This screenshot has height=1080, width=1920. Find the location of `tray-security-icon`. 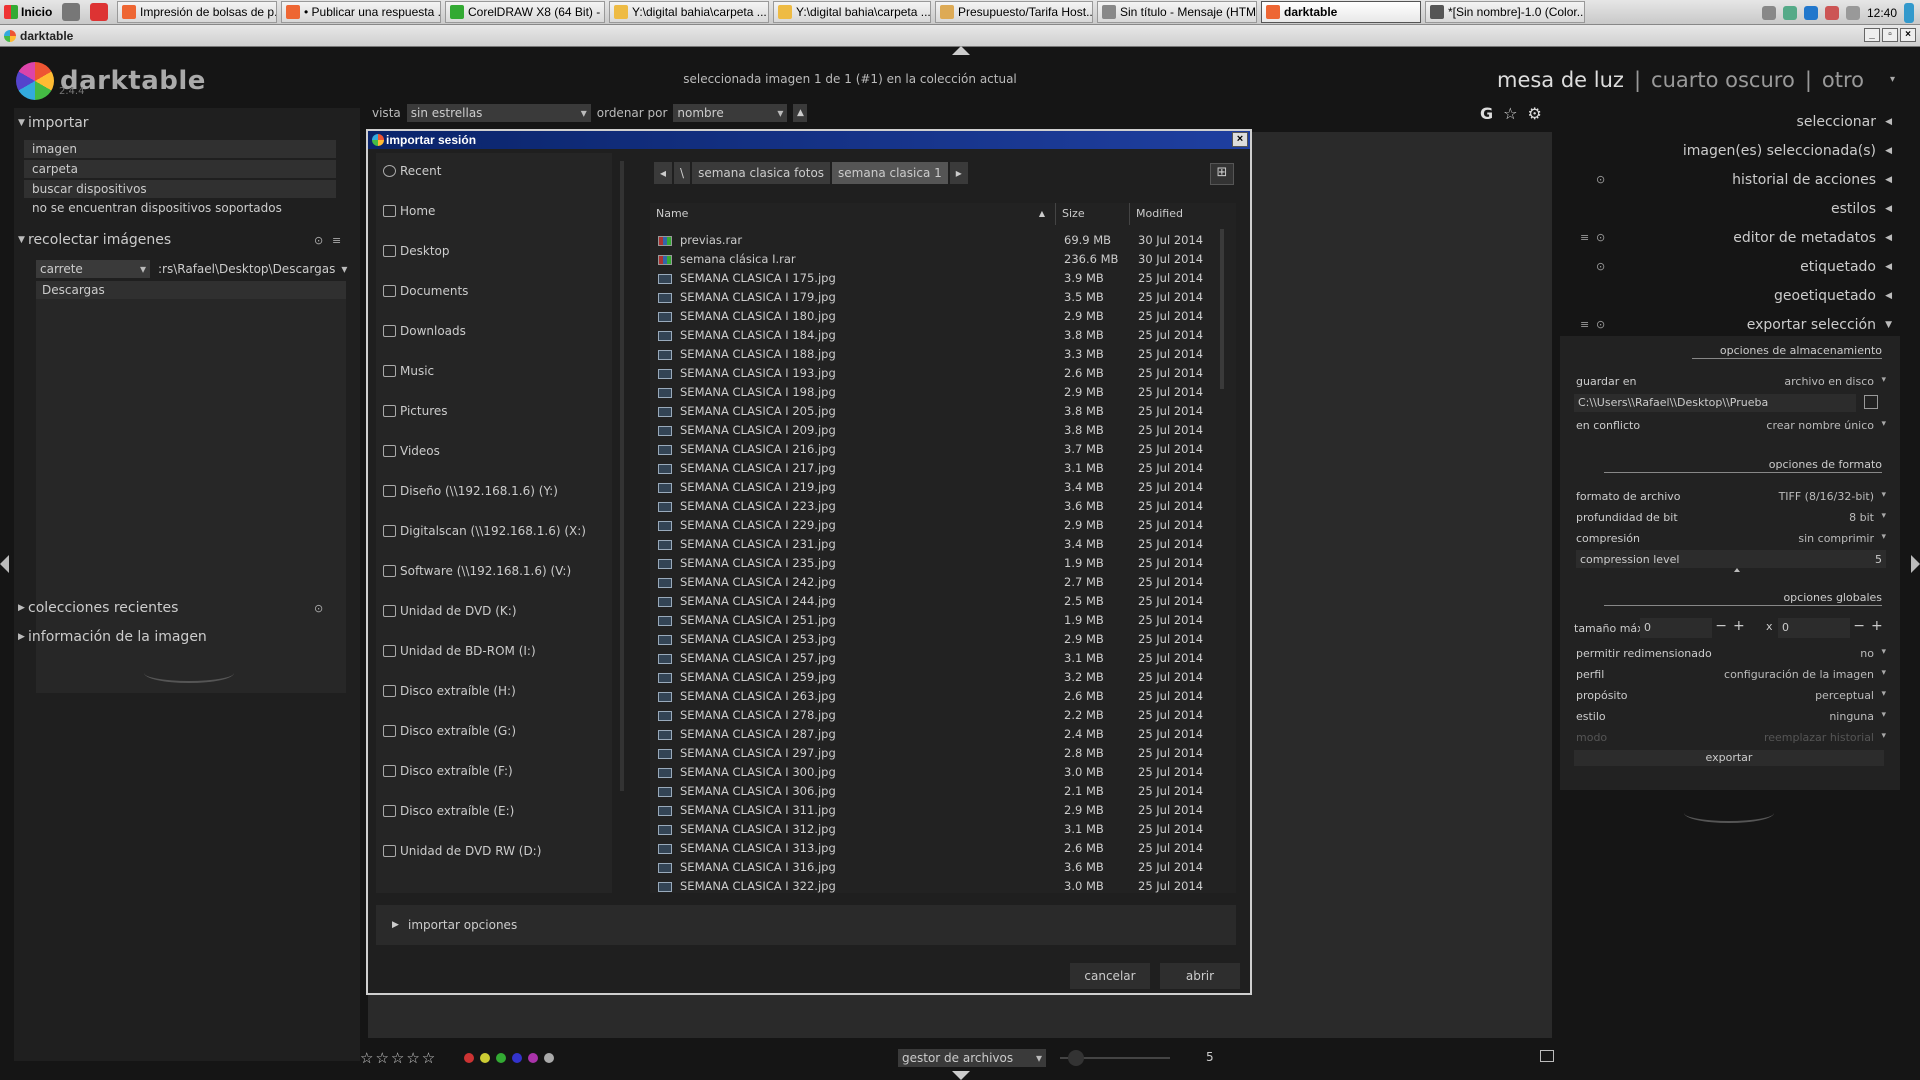

tray-security-icon is located at coordinates (1831, 12).